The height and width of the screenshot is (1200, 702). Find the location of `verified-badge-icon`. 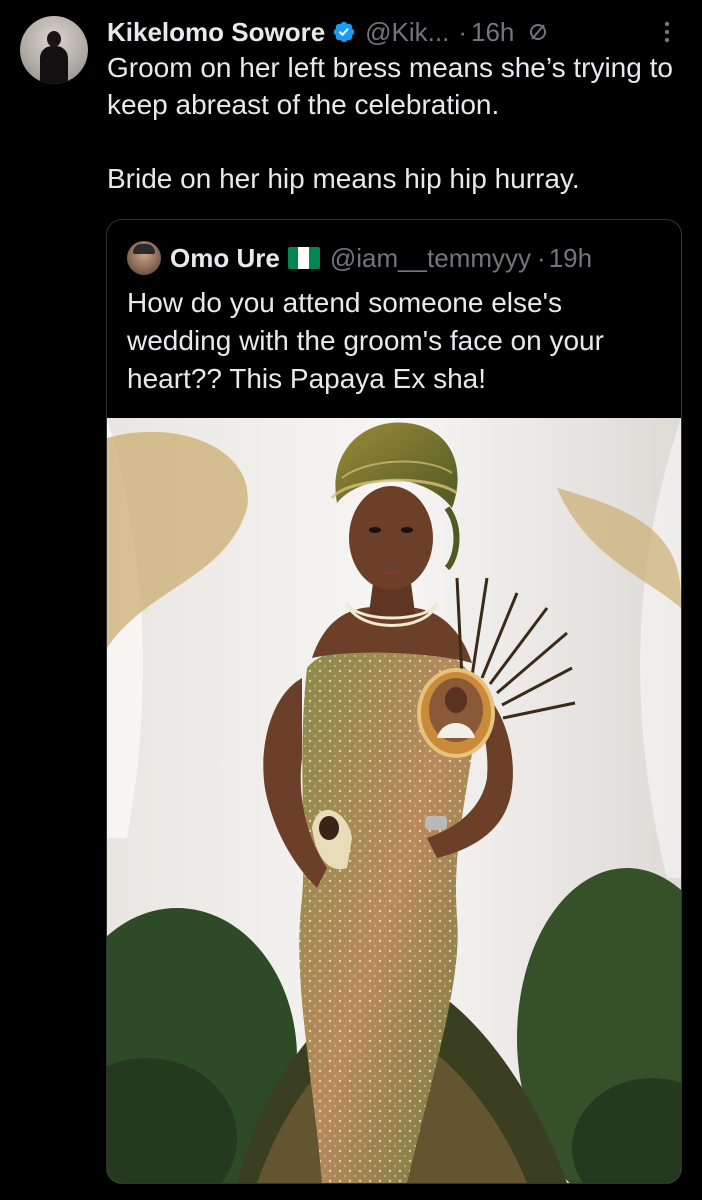

verified-badge-icon is located at coordinates (344, 32).